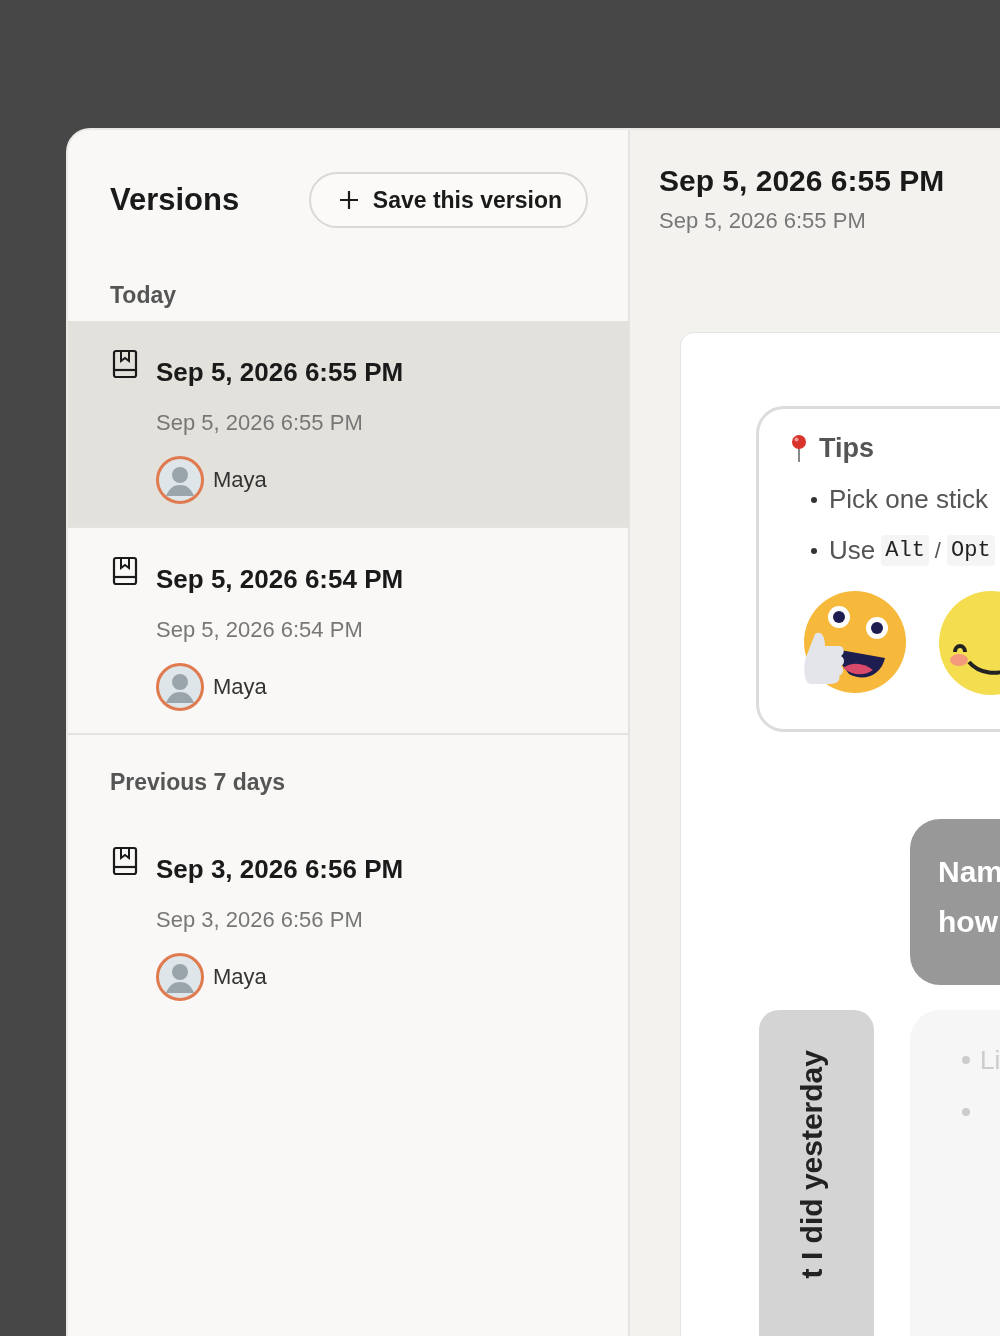 Image resolution: width=1000 pixels, height=1336 pixels. What do you see at coordinates (280, 869) in the screenshot?
I see `version-title: Sep 3, 2026 6:56 PM` at bounding box center [280, 869].